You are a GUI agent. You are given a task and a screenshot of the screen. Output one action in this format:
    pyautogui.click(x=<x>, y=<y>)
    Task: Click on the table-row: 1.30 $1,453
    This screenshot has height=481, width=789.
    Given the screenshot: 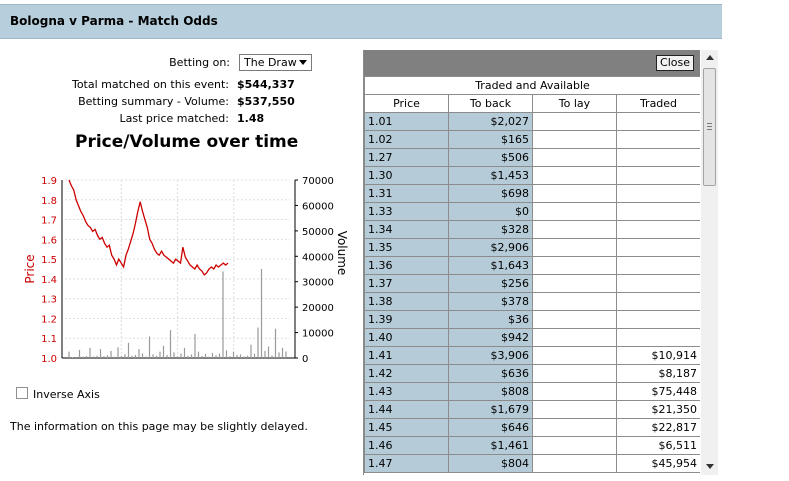 What is the action you would take?
    pyautogui.click(x=532, y=175)
    